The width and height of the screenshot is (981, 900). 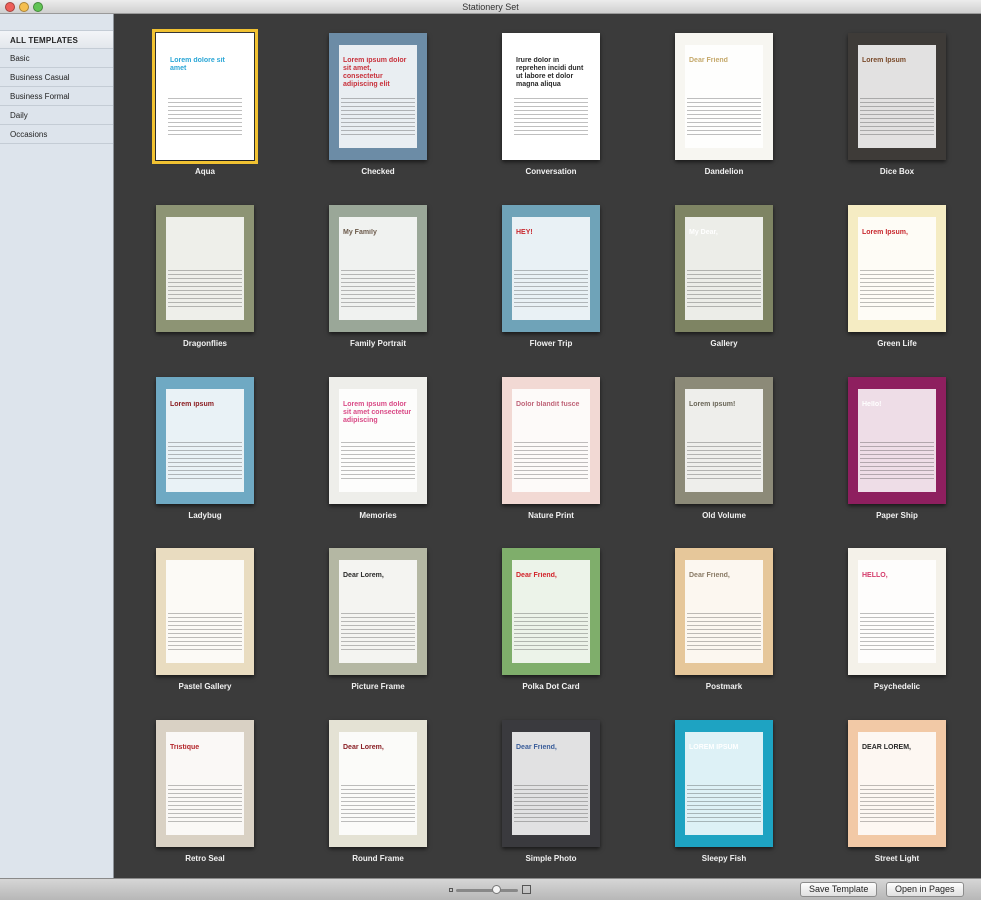 I want to click on window-title: Stationery Set, so click(x=490, y=7).